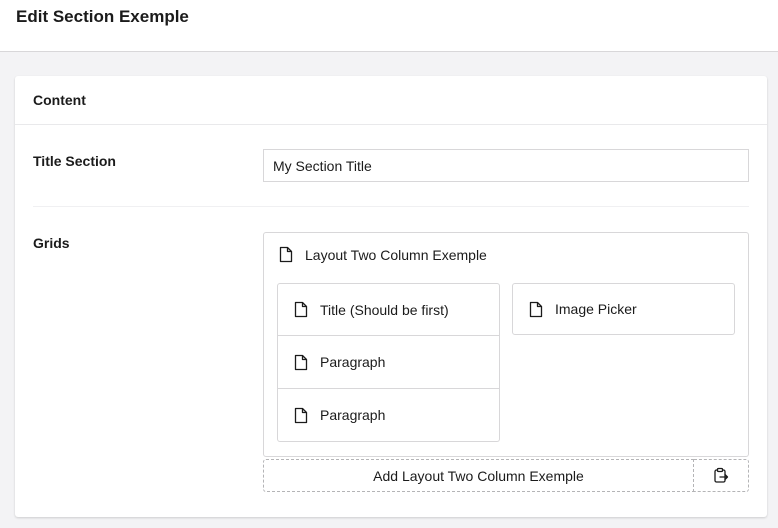 Image resolution: width=778 pixels, height=528 pixels. What do you see at coordinates (74, 161) in the screenshot?
I see `title-section-label: Title Section` at bounding box center [74, 161].